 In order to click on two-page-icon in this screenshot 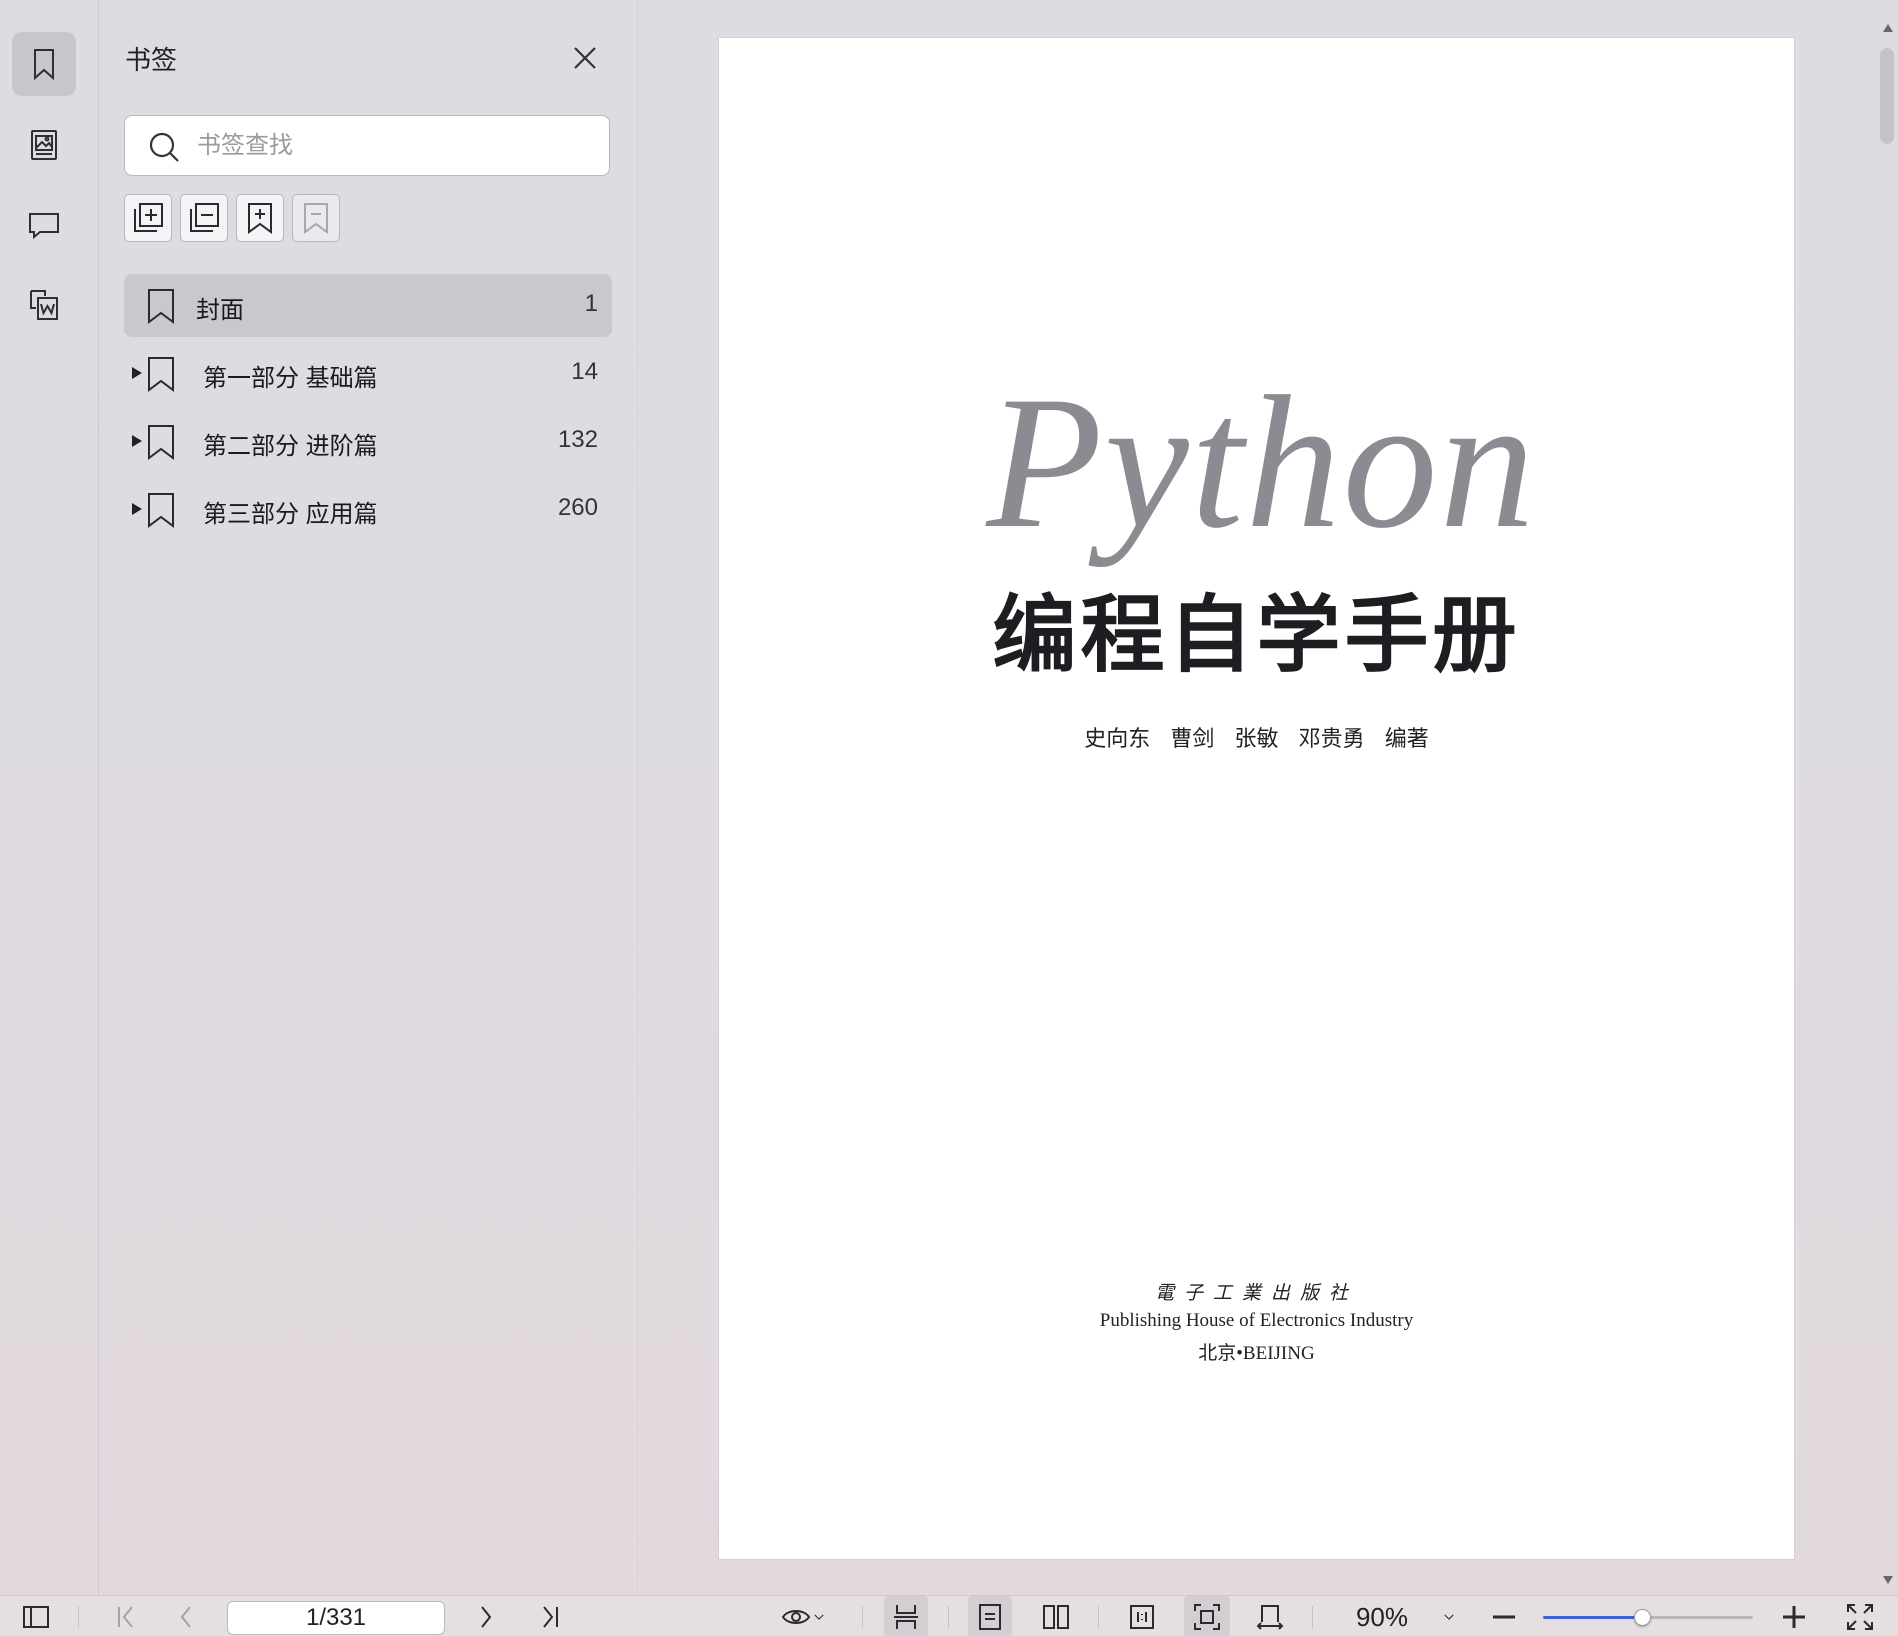, I will do `click(1056, 1616)`.